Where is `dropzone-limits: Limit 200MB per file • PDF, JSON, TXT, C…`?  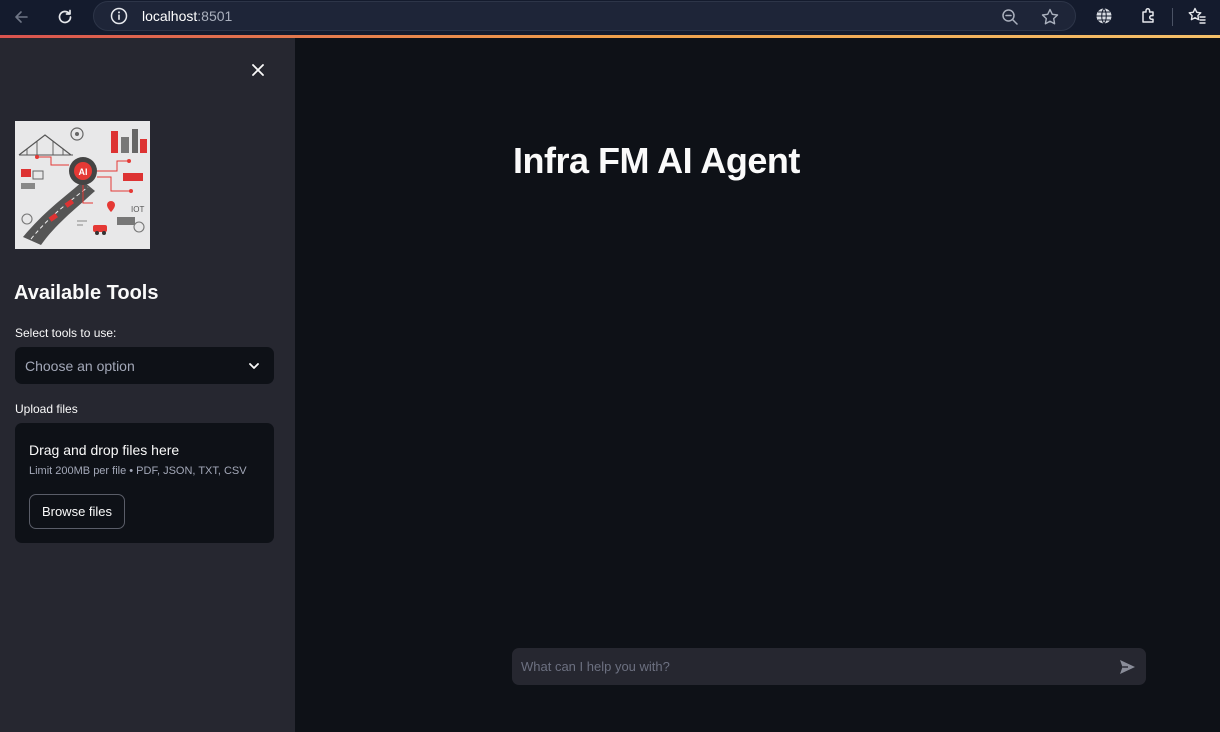
dropzone-limits: Limit 200MB per file • PDF, JSON, TXT, C… is located at coordinates (138, 471).